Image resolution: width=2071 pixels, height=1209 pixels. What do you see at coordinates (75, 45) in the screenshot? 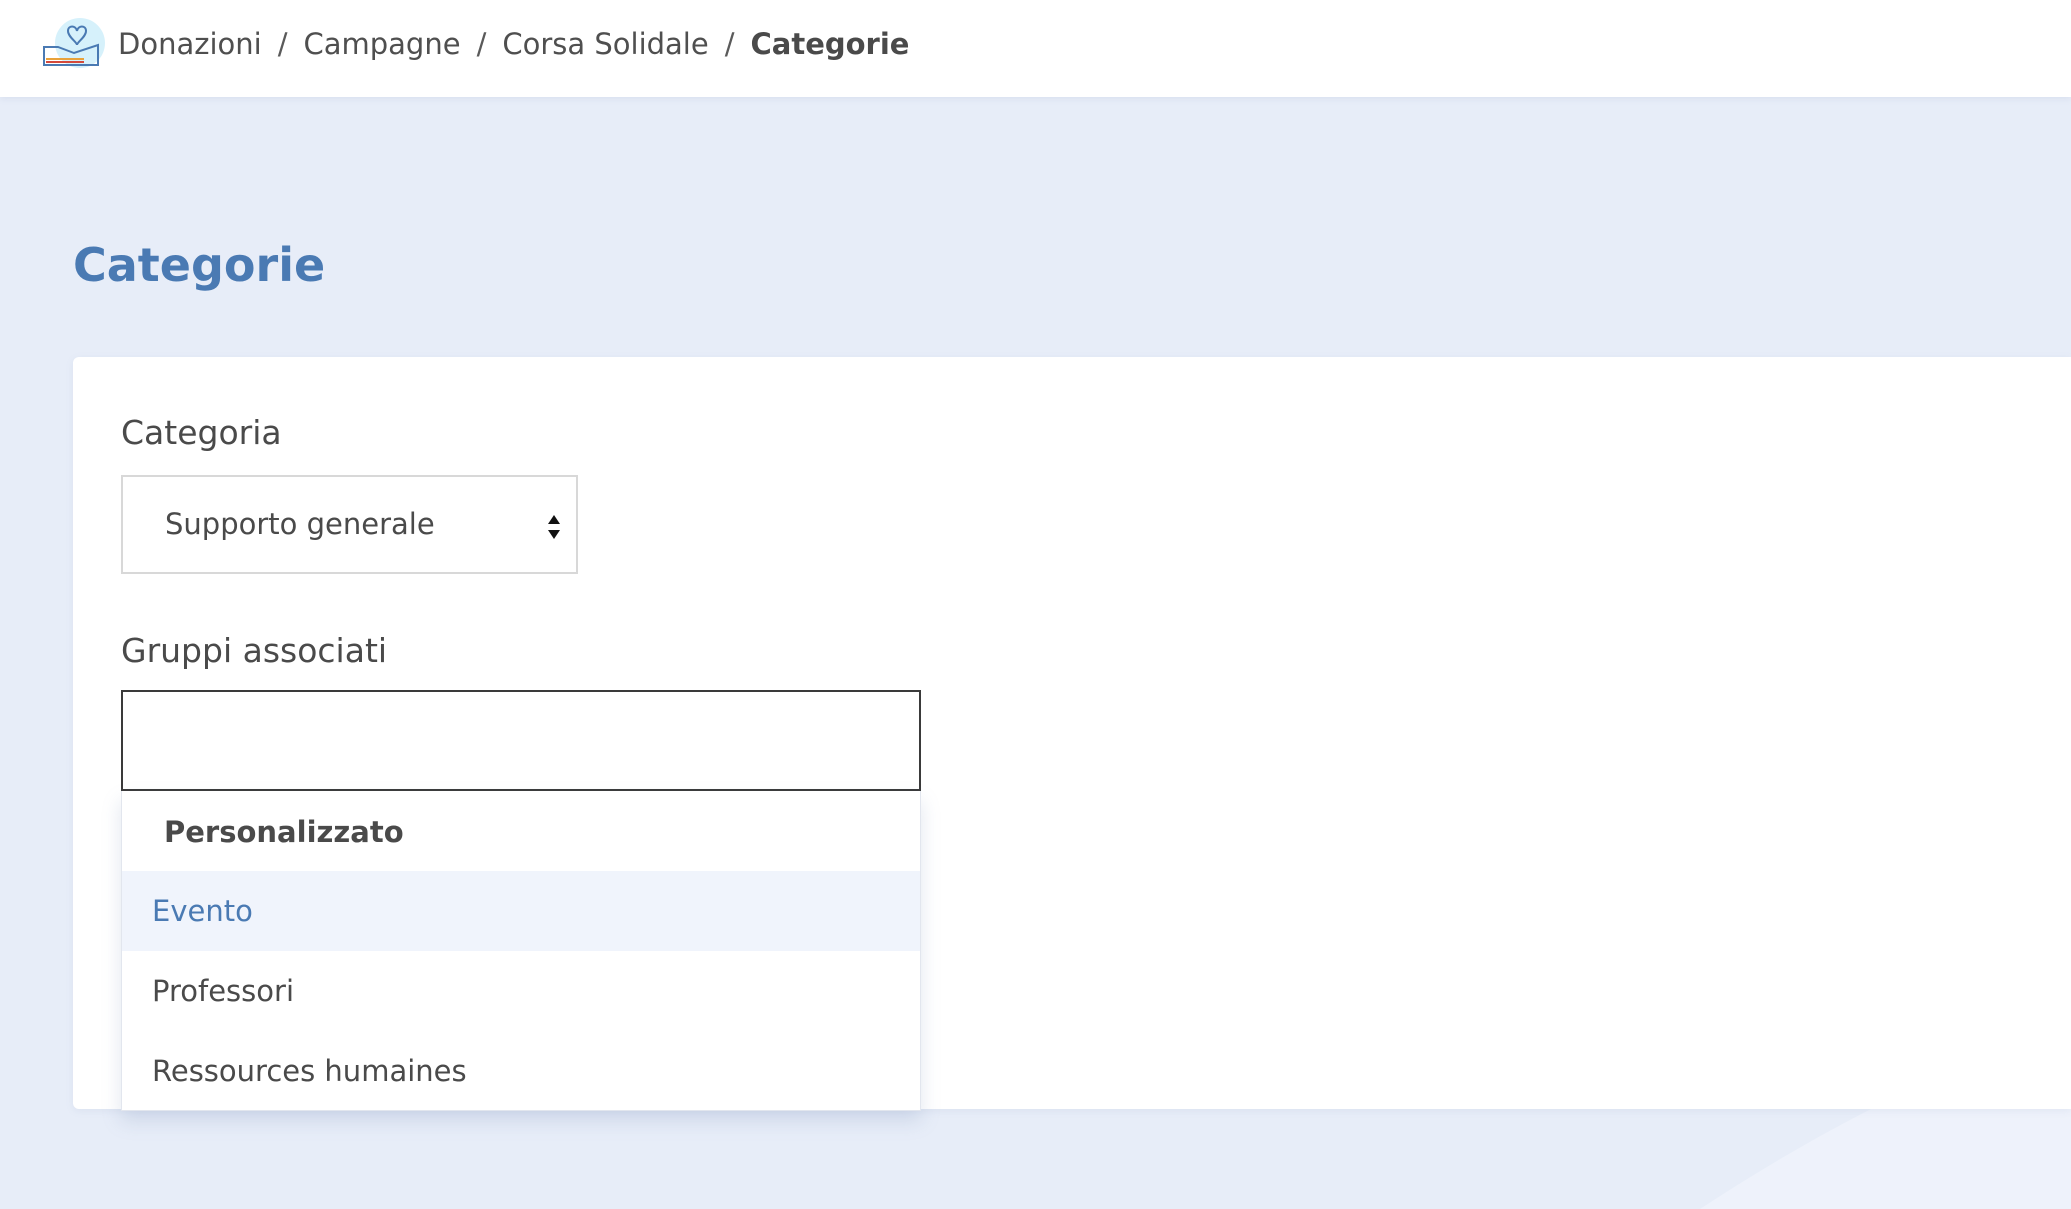
I see `donation-heart-hand-icon` at bounding box center [75, 45].